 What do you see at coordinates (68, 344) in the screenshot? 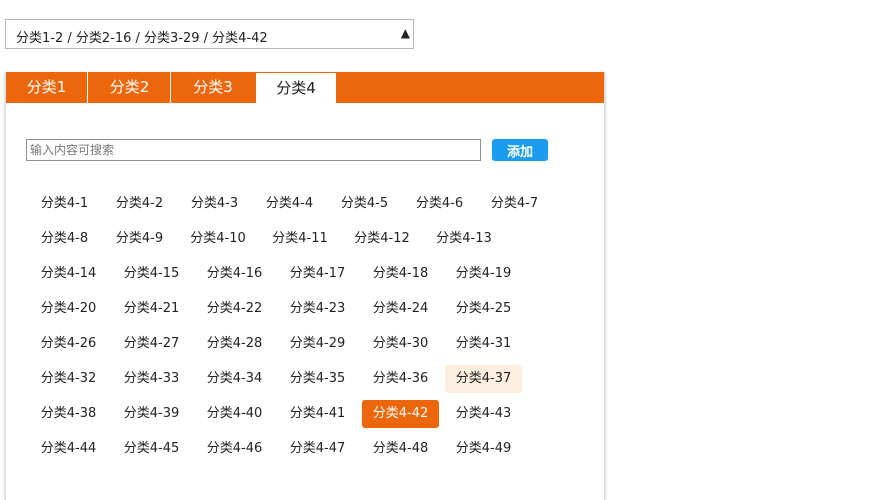
I see `category-tag-item: 分类4-26` at bounding box center [68, 344].